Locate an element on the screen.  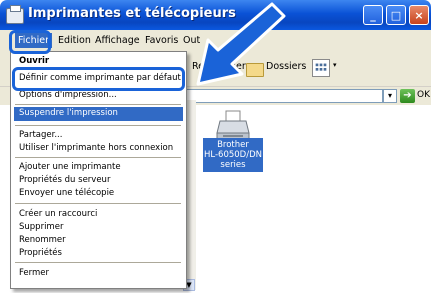
menu-item-server-props: Propriétés du serveur is located at coordinates (64, 180).